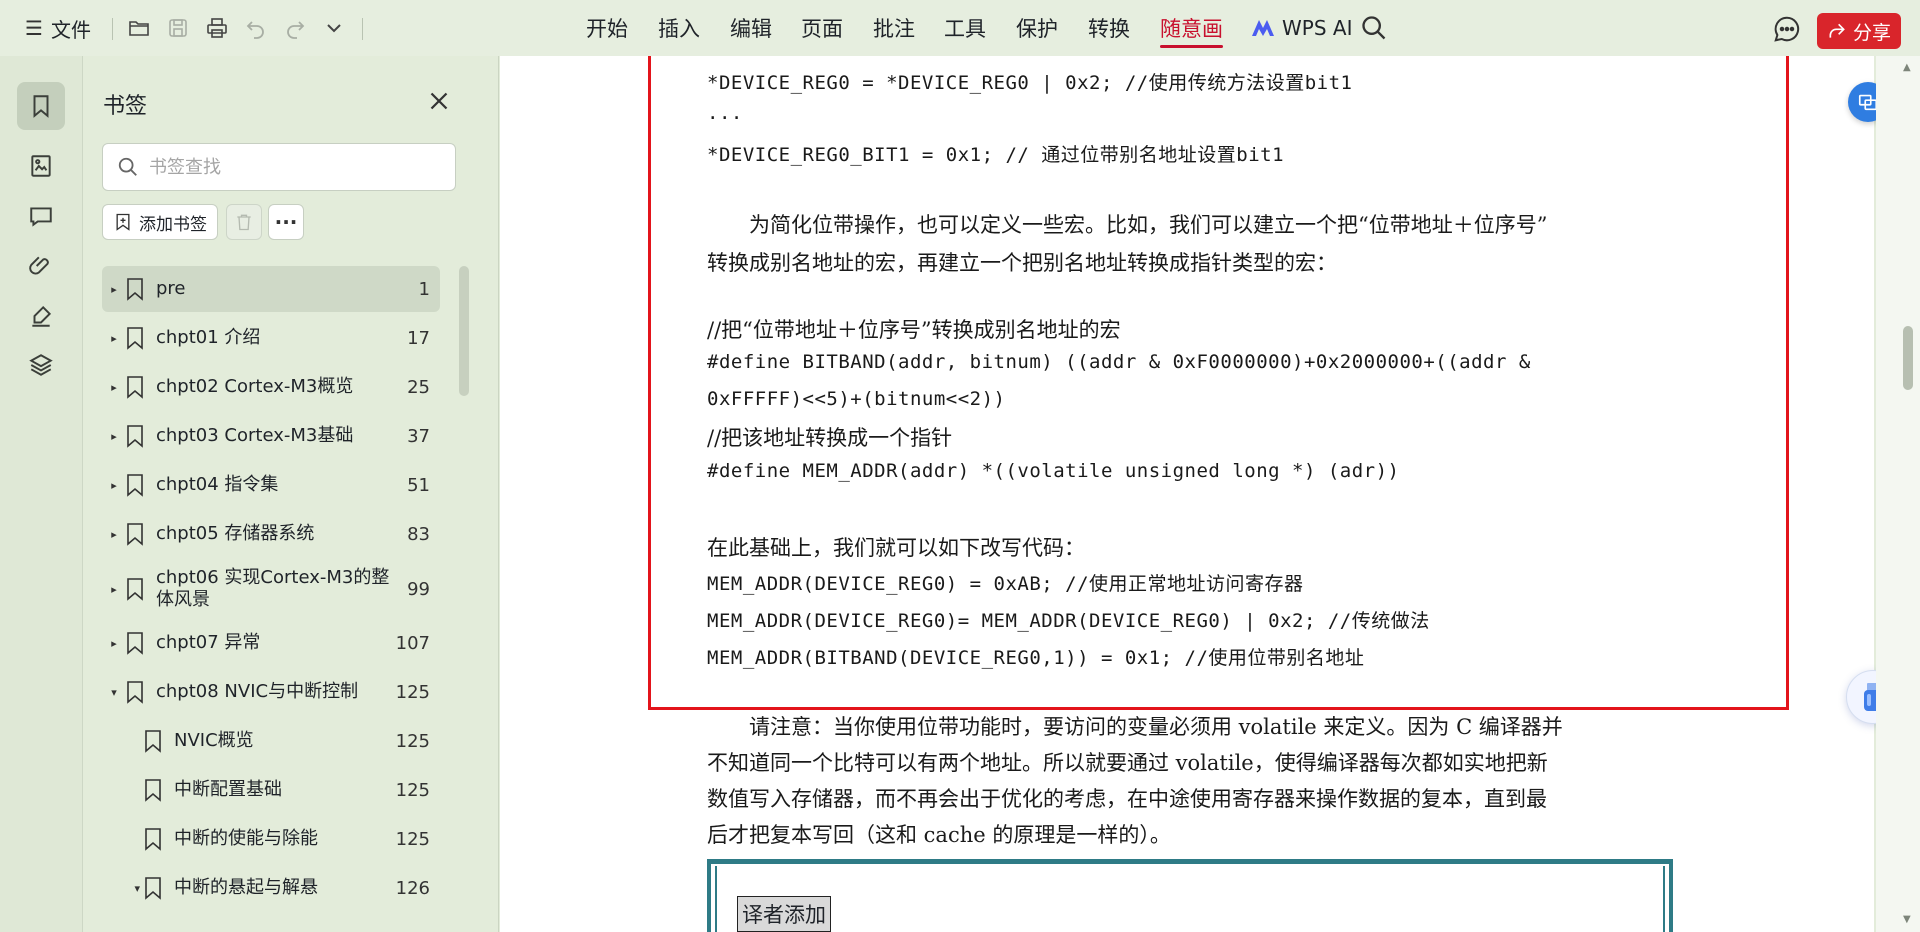 This screenshot has height=932, width=1920. What do you see at coordinates (894, 28) in the screenshot?
I see `tab-comment: 批注` at bounding box center [894, 28].